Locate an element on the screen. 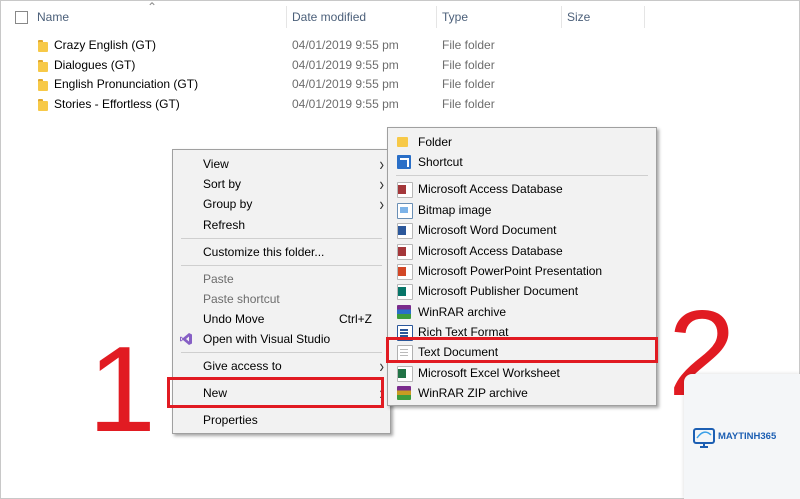  file-name: Dialogues (GT) is located at coordinates (95, 65).